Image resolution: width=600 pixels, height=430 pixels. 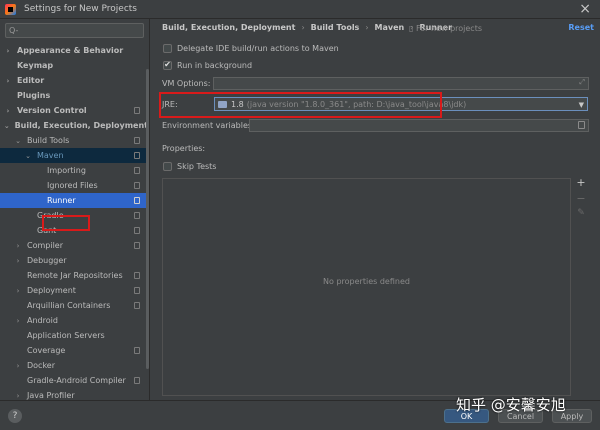 I want to click on sidebar-item-label: Plugins, so click(x=34, y=95).